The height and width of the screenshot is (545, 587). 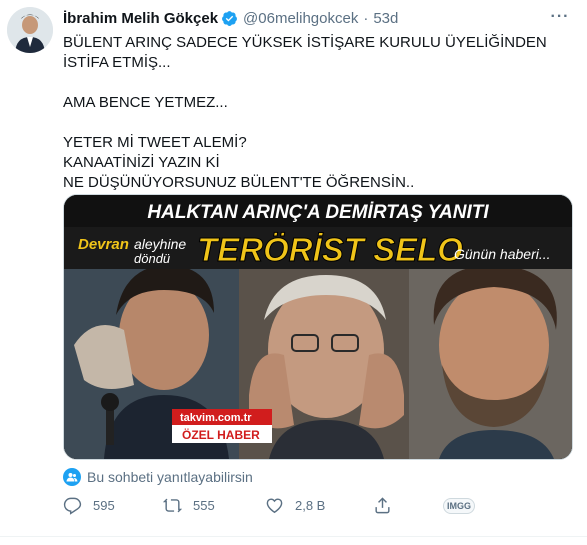 I want to click on media-center-title: TERÖRİST SELO, so click(x=330, y=249).